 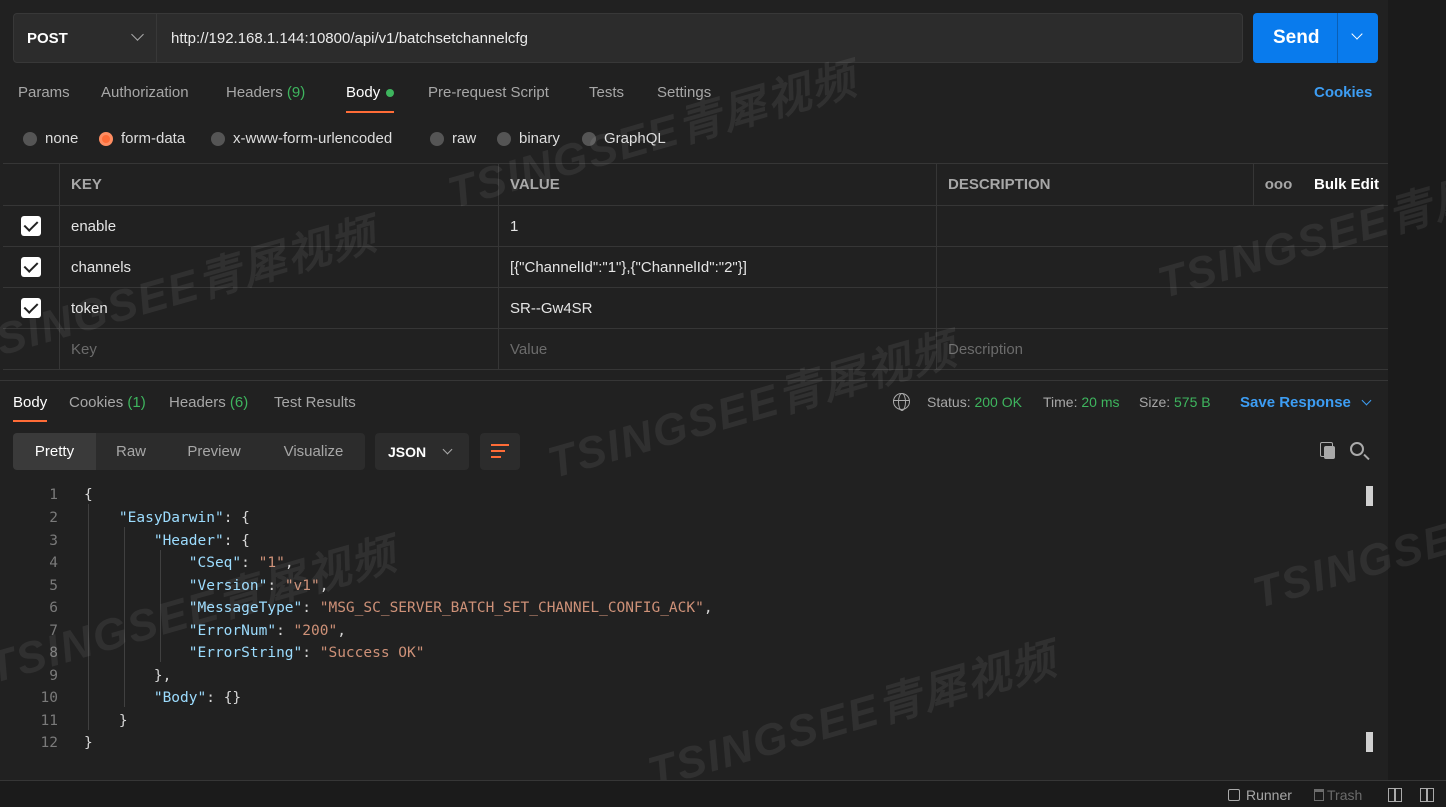 What do you see at coordinates (1278, 184) in the screenshot?
I see `more-options-icon: ooo` at bounding box center [1278, 184].